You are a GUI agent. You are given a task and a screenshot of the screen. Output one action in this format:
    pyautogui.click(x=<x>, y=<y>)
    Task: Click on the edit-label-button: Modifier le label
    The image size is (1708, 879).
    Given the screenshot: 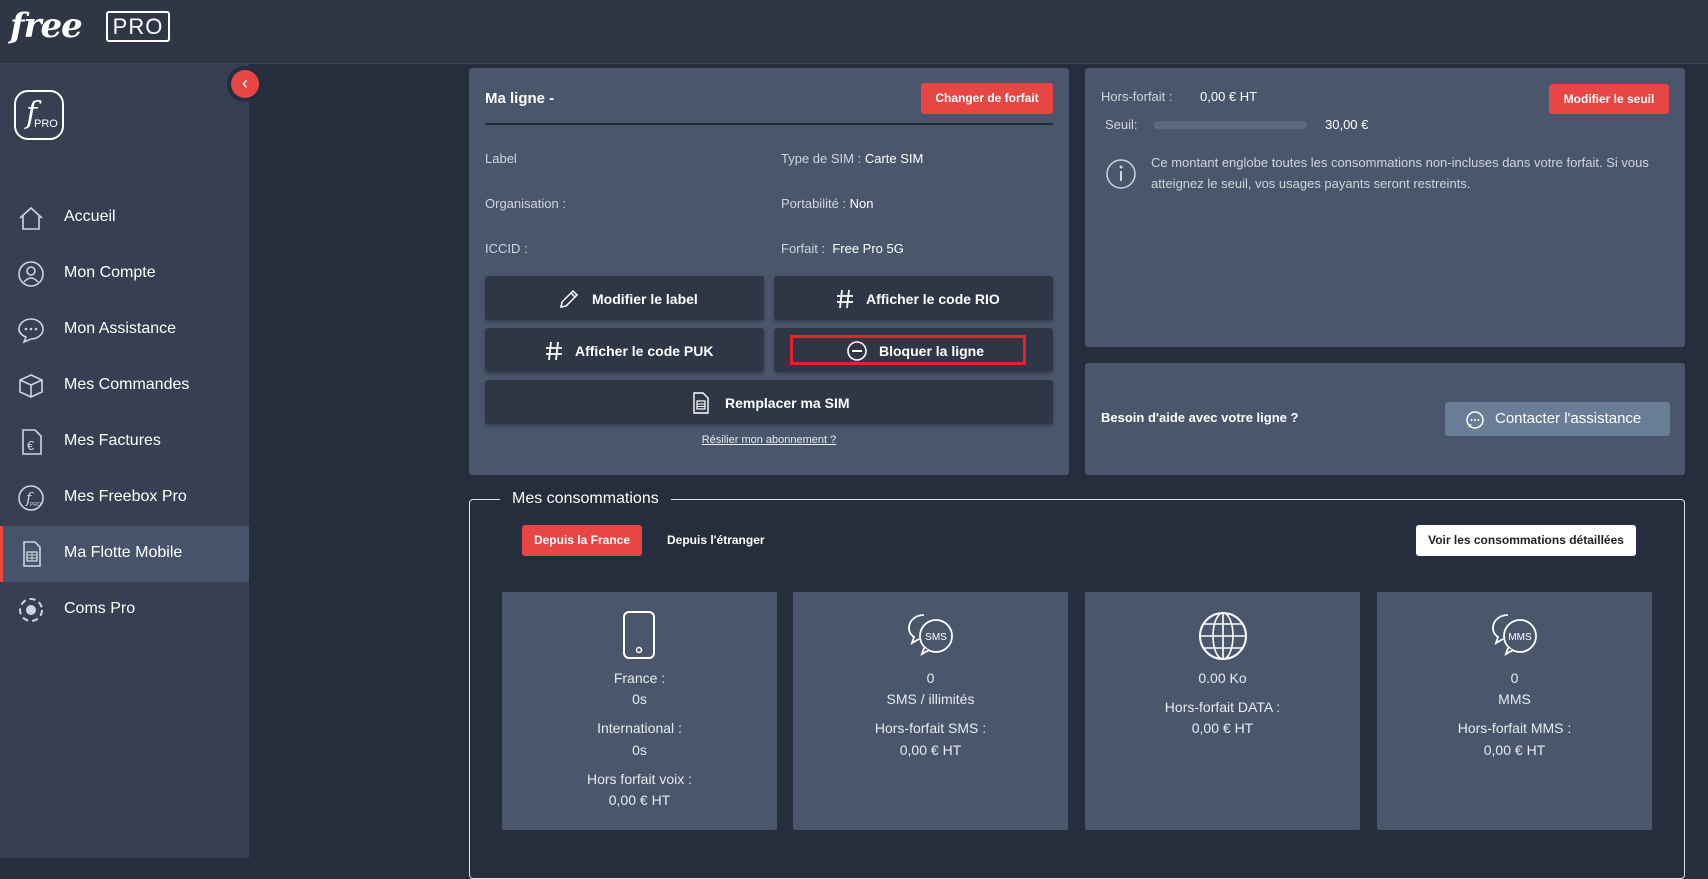 What is the action you would take?
    pyautogui.click(x=624, y=298)
    